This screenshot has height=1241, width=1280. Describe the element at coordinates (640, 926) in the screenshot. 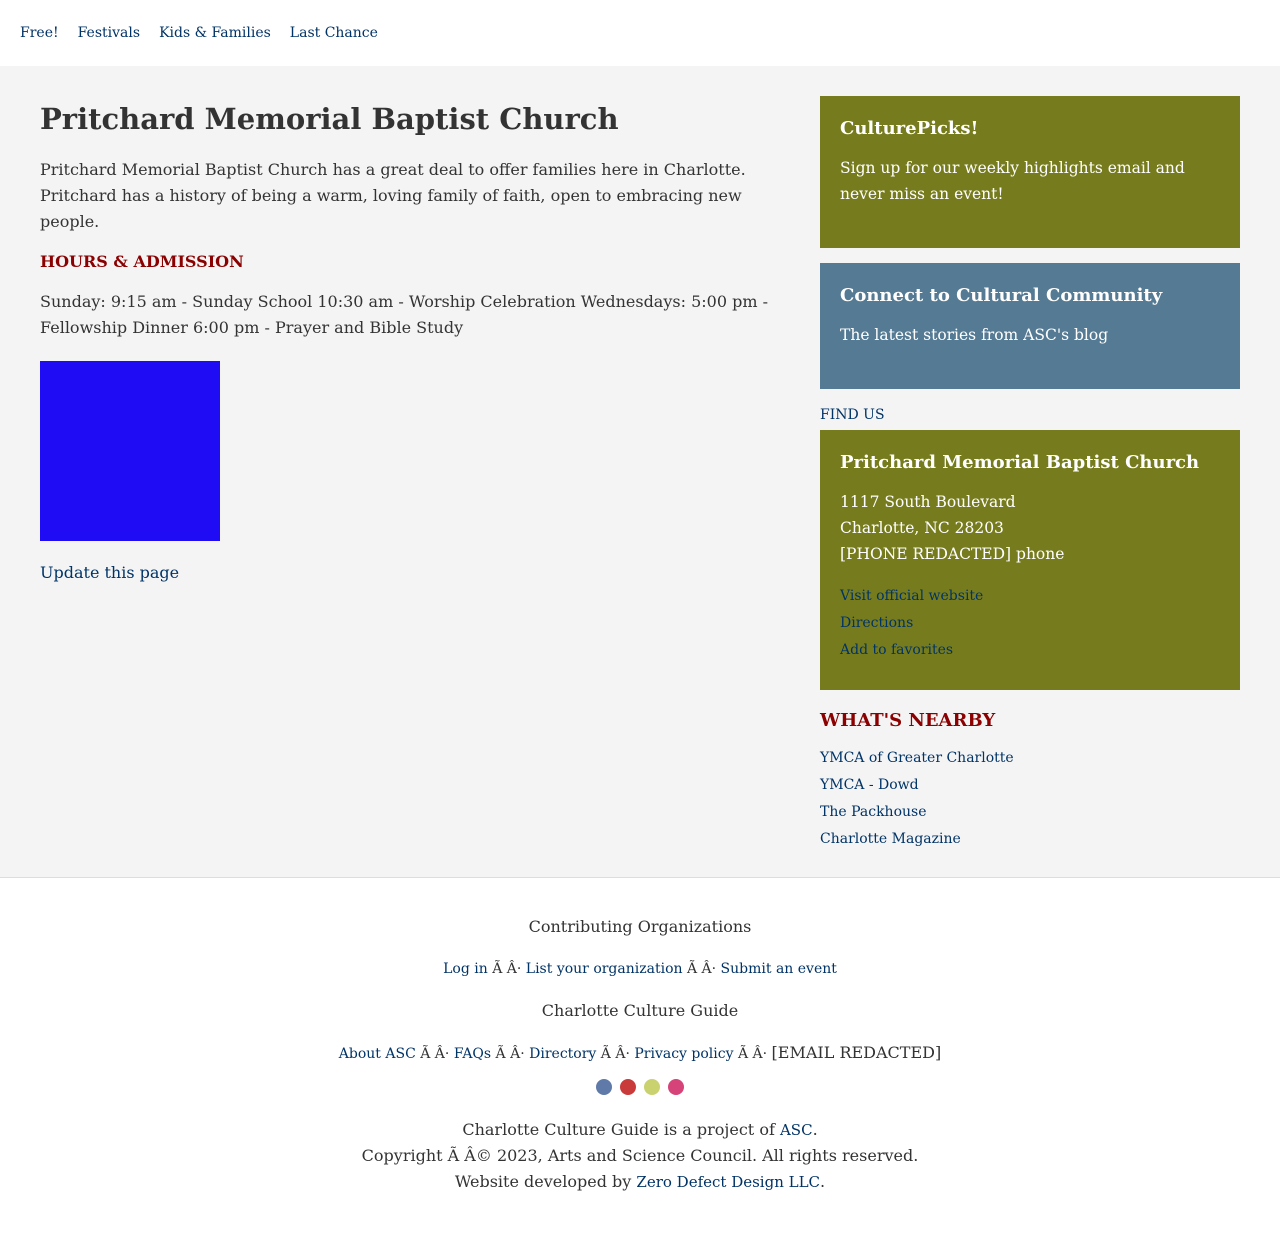

I see `contrib-heading: Contributing Organizations` at that location.